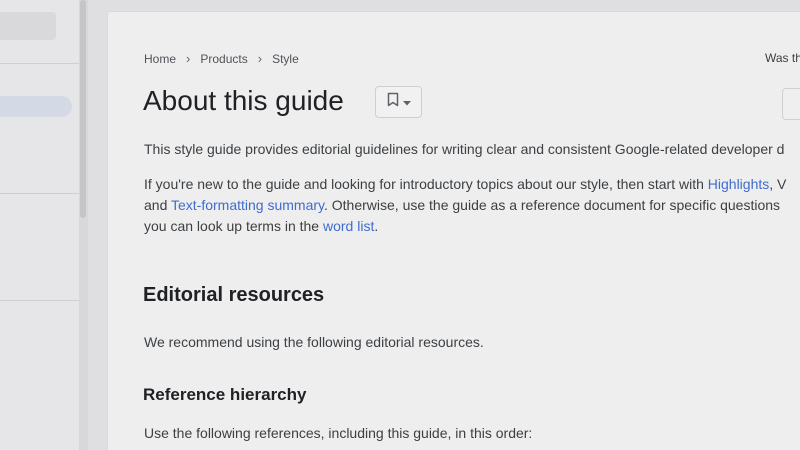  Describe the element at coordinates (36, 106) in the screenshot. I see `nav-active-item` at that location.